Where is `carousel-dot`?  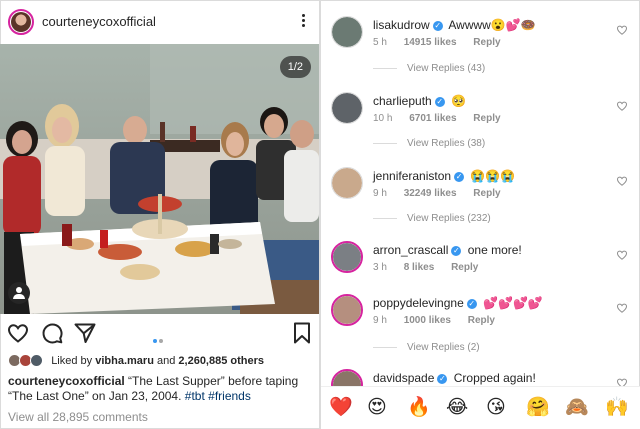
carousel-dot is located at coordinates (161, 341).